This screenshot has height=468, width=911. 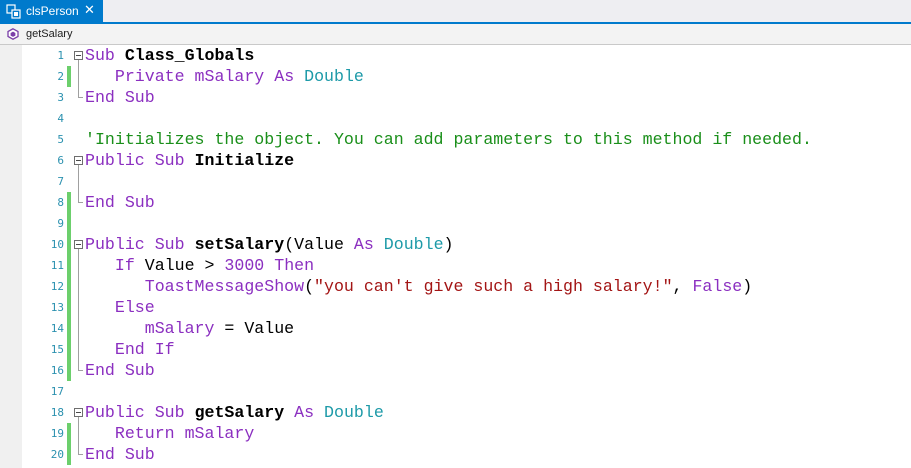 I want to click on code-token: setSalary, so click(x=239, y=244).